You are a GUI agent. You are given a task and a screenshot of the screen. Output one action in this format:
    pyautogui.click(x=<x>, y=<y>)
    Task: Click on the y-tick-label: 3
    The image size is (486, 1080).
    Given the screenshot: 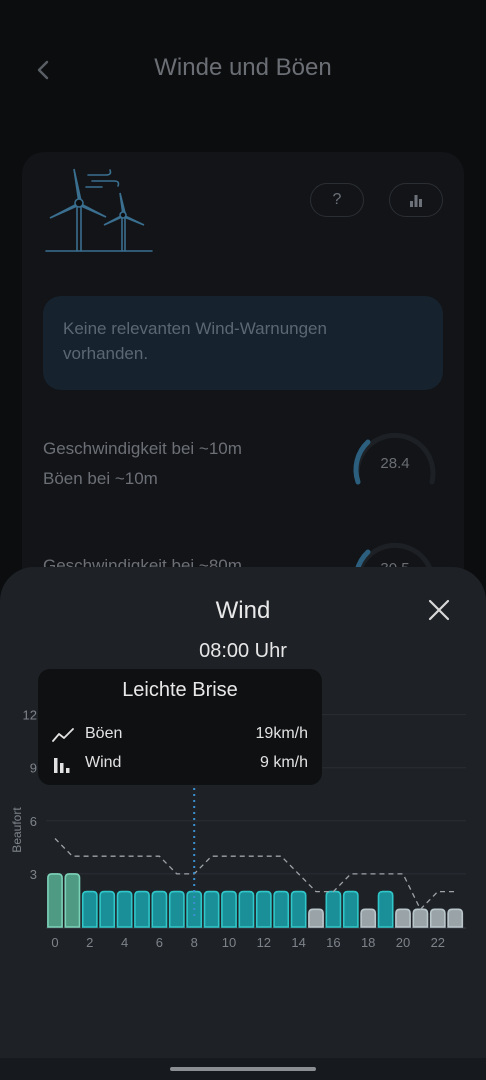 What is the action you would take?
    pyautogui.click(x=33, y=874)
    